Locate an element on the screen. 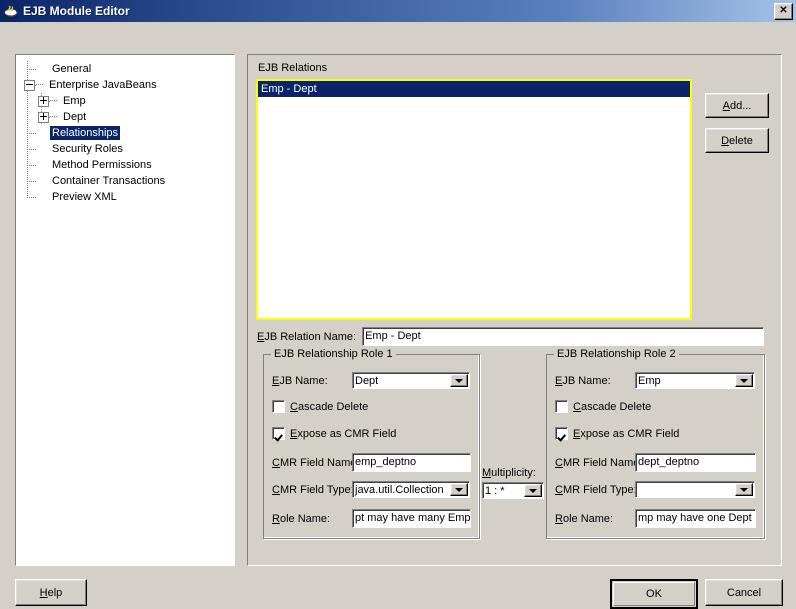 This screenshot has height=609, width=796. tree-item-method-permissions: Method Permissions is located at coordinates (127, 165).